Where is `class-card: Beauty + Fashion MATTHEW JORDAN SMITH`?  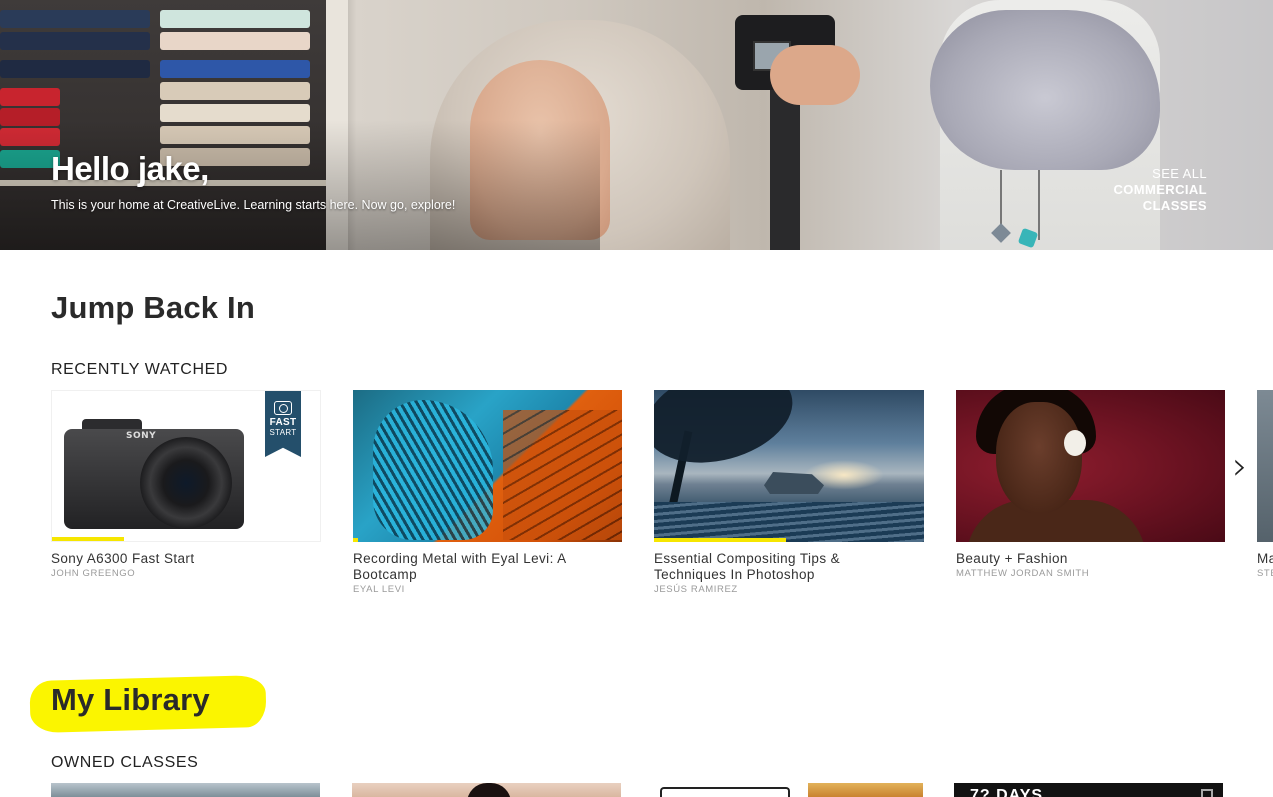 class-card: Beauty + Fashion MATTHEW JORDAN SMITH is located at coordinates (1090, 484).